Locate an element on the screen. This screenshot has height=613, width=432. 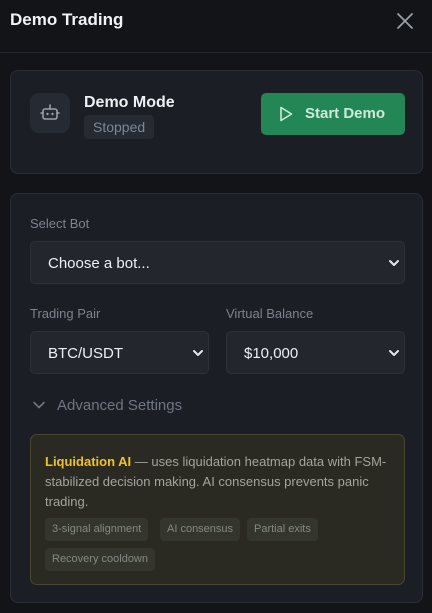
trading-pair-label: Trading Pair is located at coordinates (65, 313).